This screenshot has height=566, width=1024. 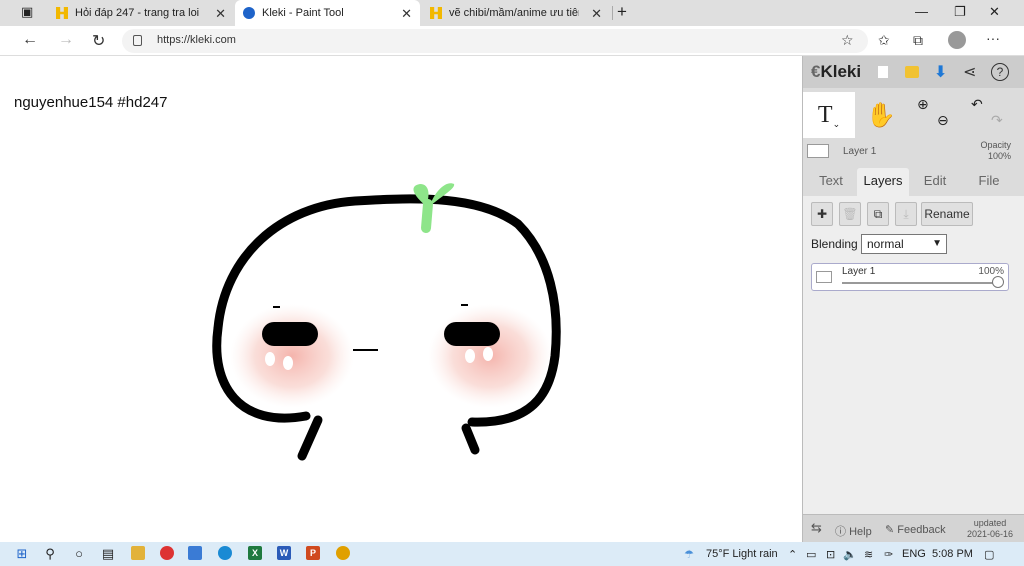 What do you see at coordinates (137, 13) in the screenshot?
I see `tab-title: Hỏi đáp 247 - trang tra loi` at bounding box center [137, 13].